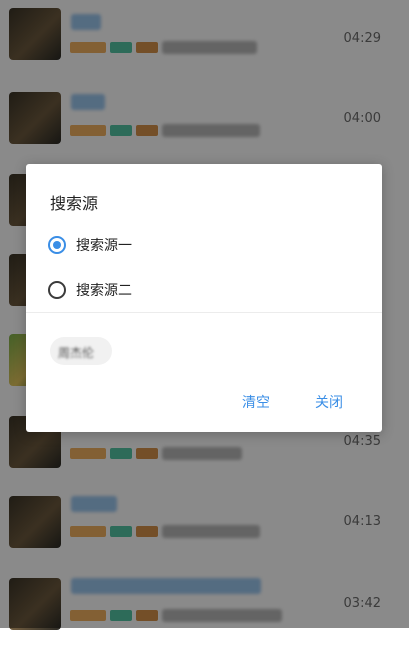  Describe the element at coordinates (104, 291) in the screenshot. I see `radio-label: 搜索源二` at that location.